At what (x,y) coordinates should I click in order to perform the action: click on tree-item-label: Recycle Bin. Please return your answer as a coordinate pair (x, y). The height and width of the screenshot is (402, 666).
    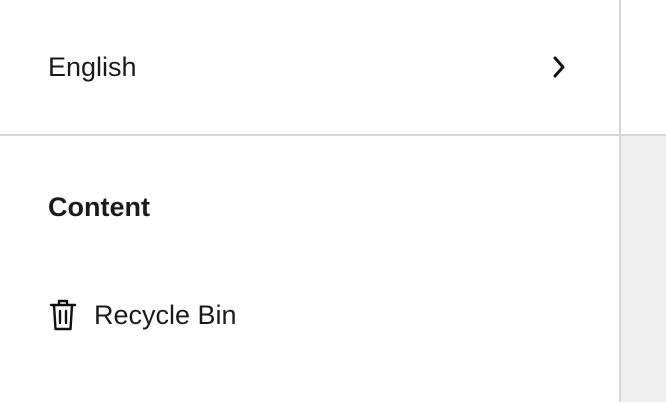
    Looking at the image, I should click on (165, 314).